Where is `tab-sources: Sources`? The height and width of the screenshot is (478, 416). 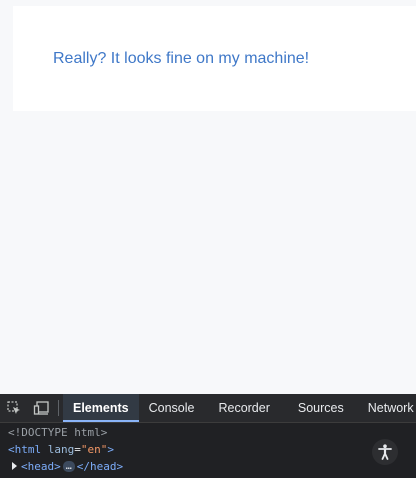
tab-sources: Sources is located at coordinates (321, 408).